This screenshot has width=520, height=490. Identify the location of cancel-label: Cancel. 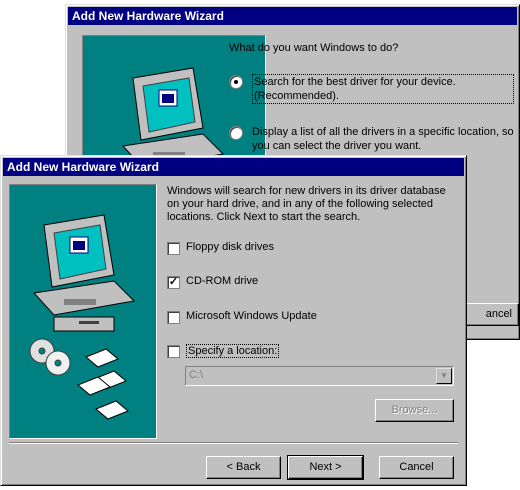
(416, 467).